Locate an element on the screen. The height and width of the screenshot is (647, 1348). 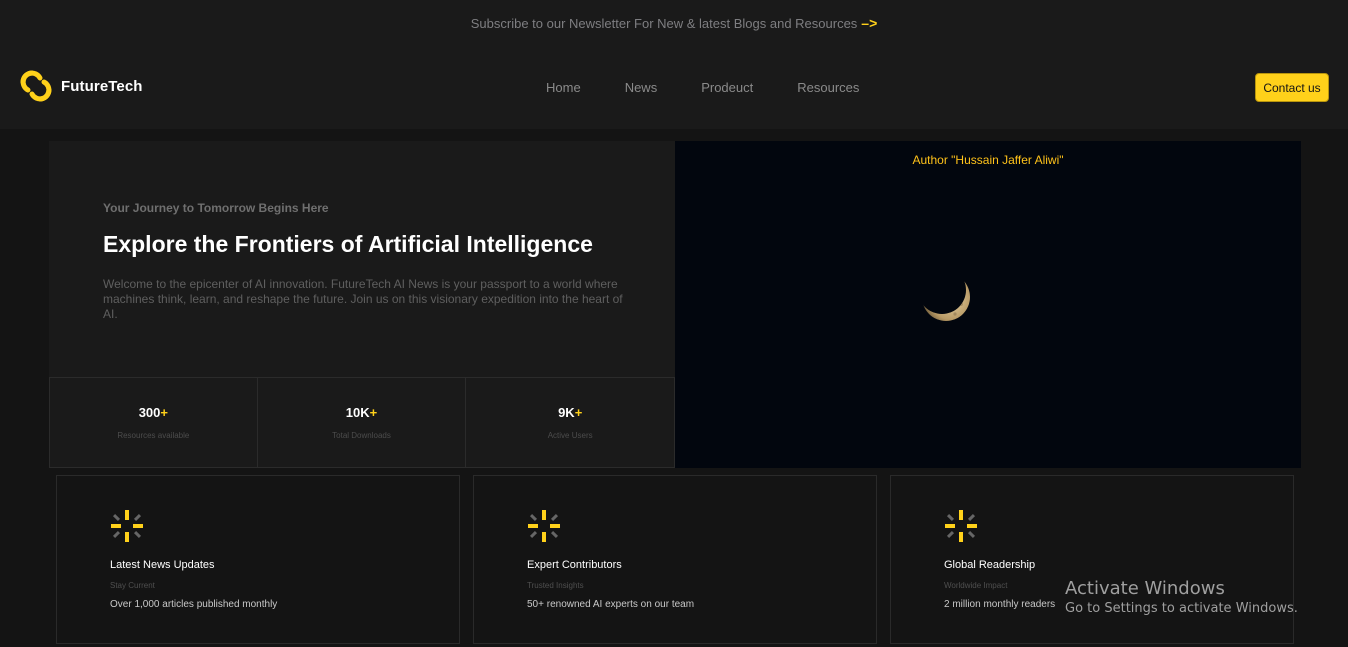
watermark-title: Activate Windows is located at coordinates (1145, 588).